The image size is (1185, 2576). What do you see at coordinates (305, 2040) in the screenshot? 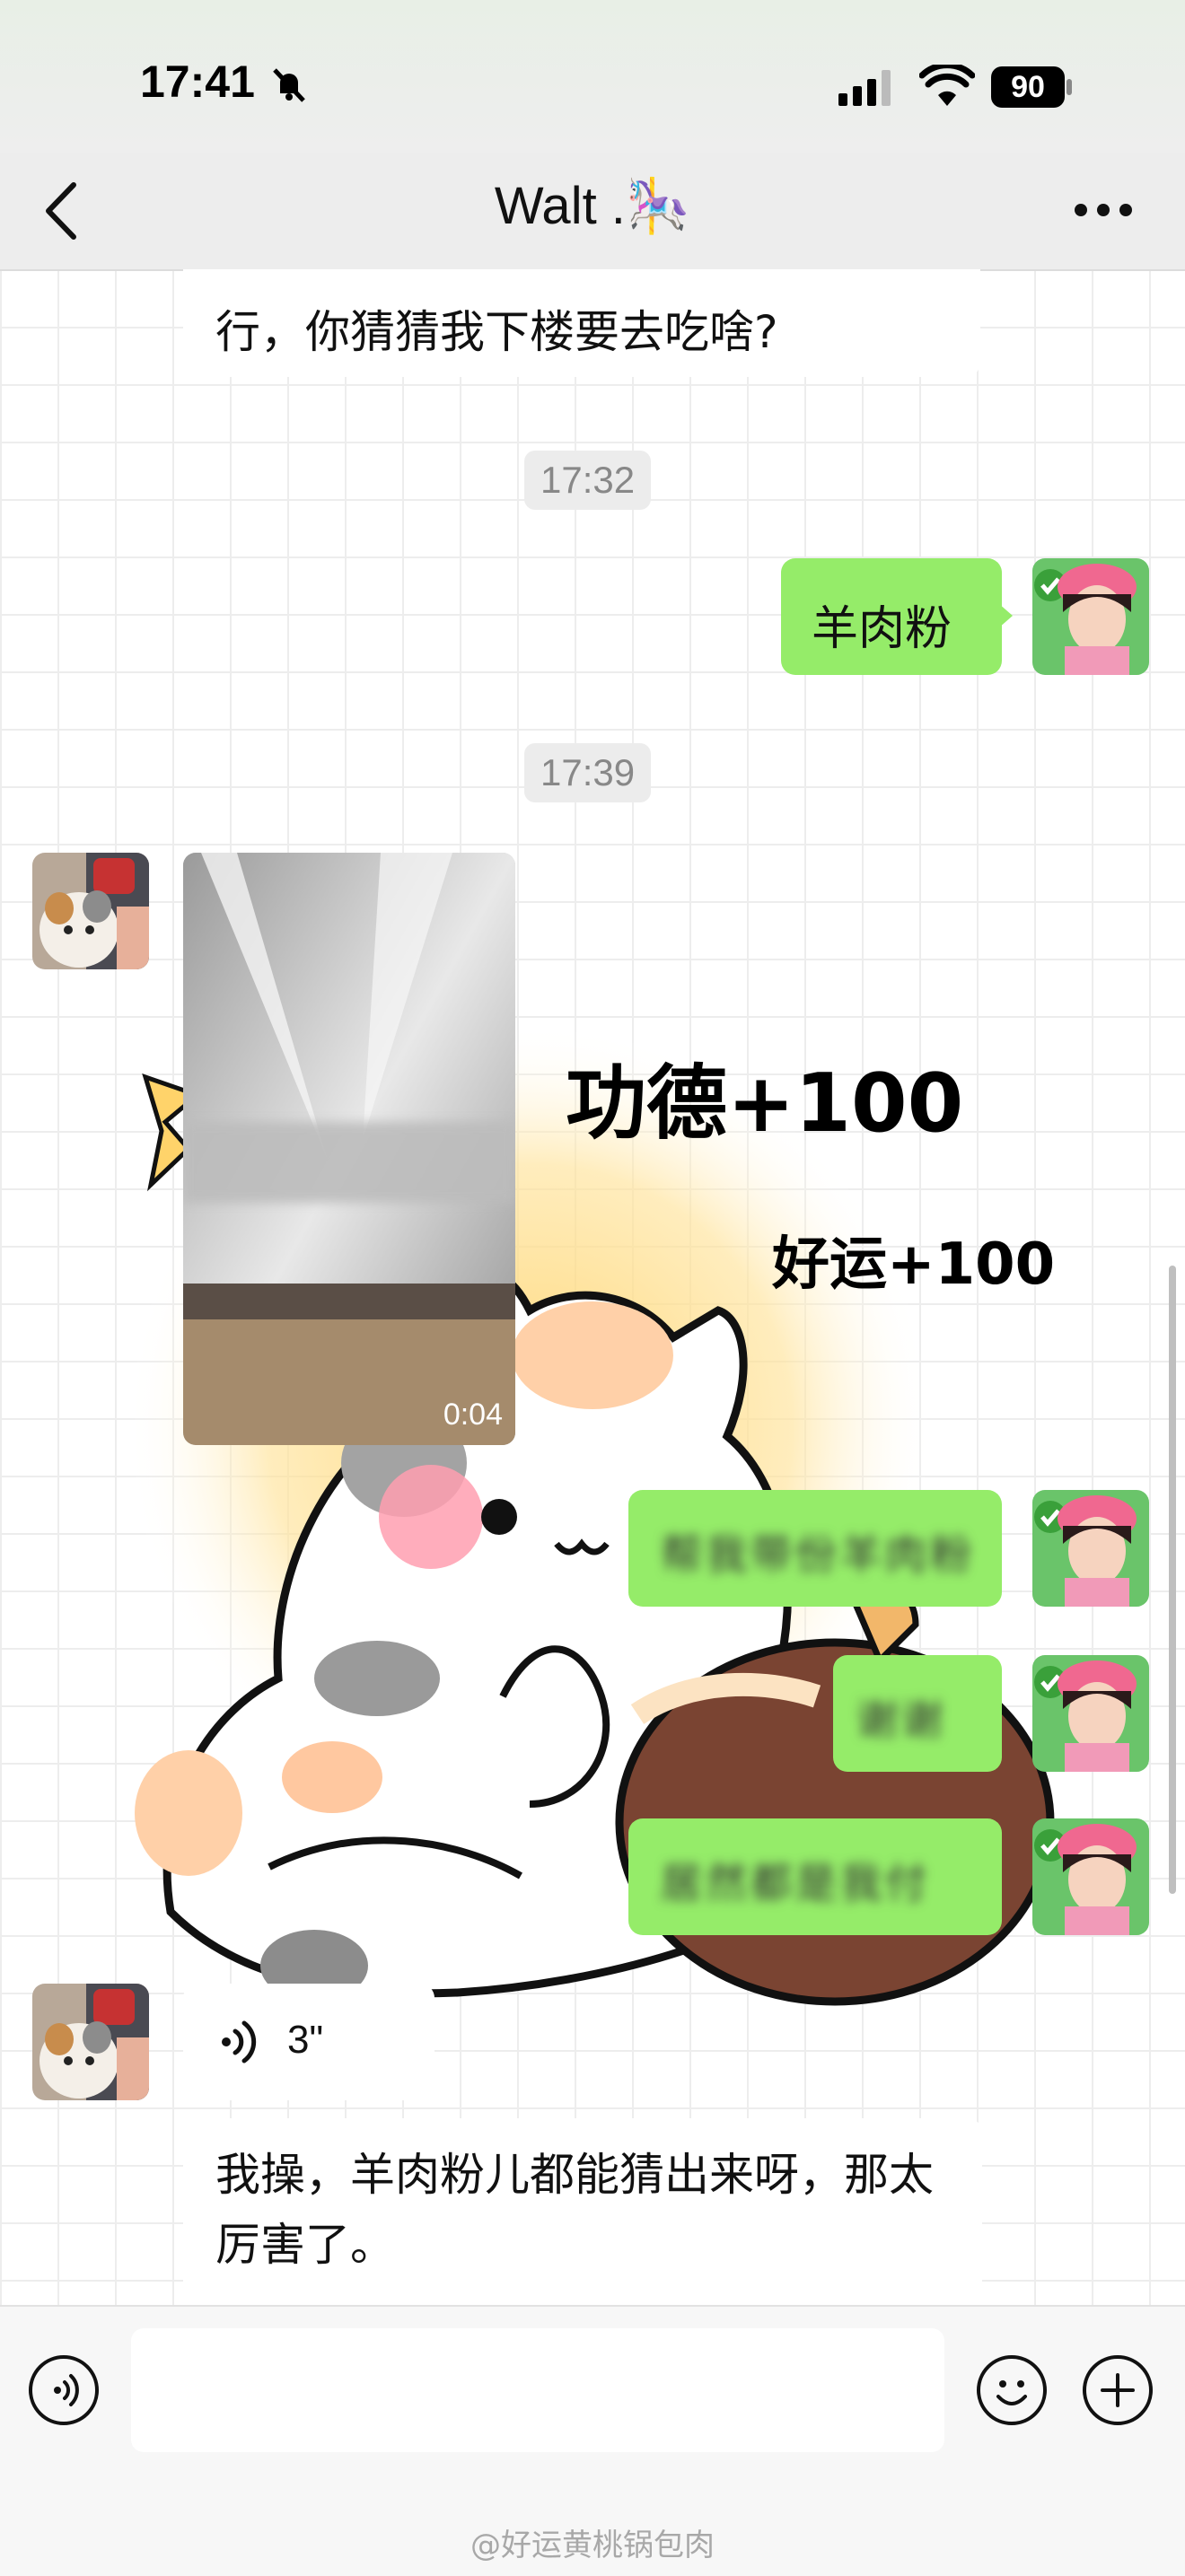
I see `voice-duration: 3"` at bounding box center [305, 2040].